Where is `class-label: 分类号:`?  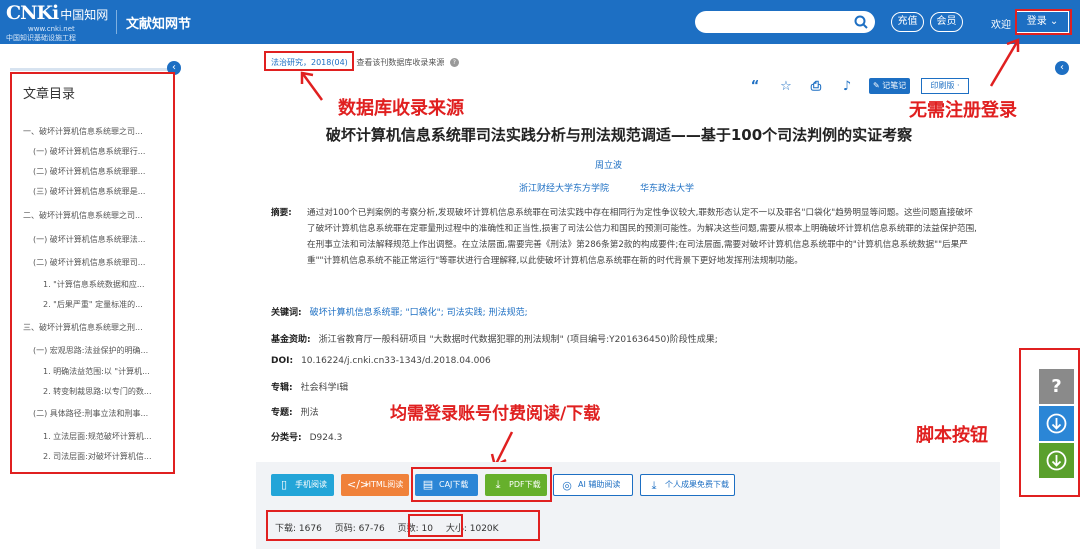
class-label: 分类号: is located at coordinates (286, 438).